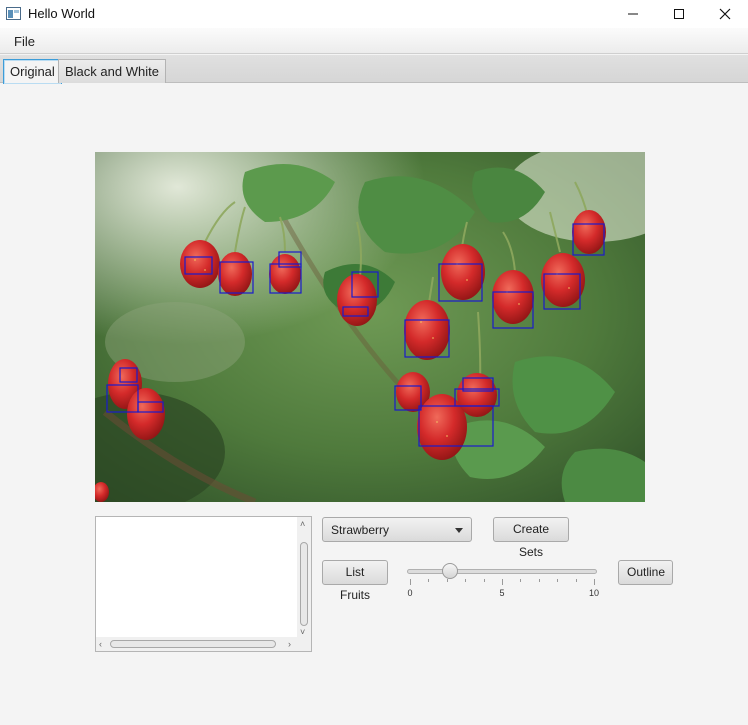 The height and width of the screenshot is (725, 748). What do you see at coordinates (32, 71) in the screenshot?
I see `tab-original: Original` at bounding box center [32, 71].